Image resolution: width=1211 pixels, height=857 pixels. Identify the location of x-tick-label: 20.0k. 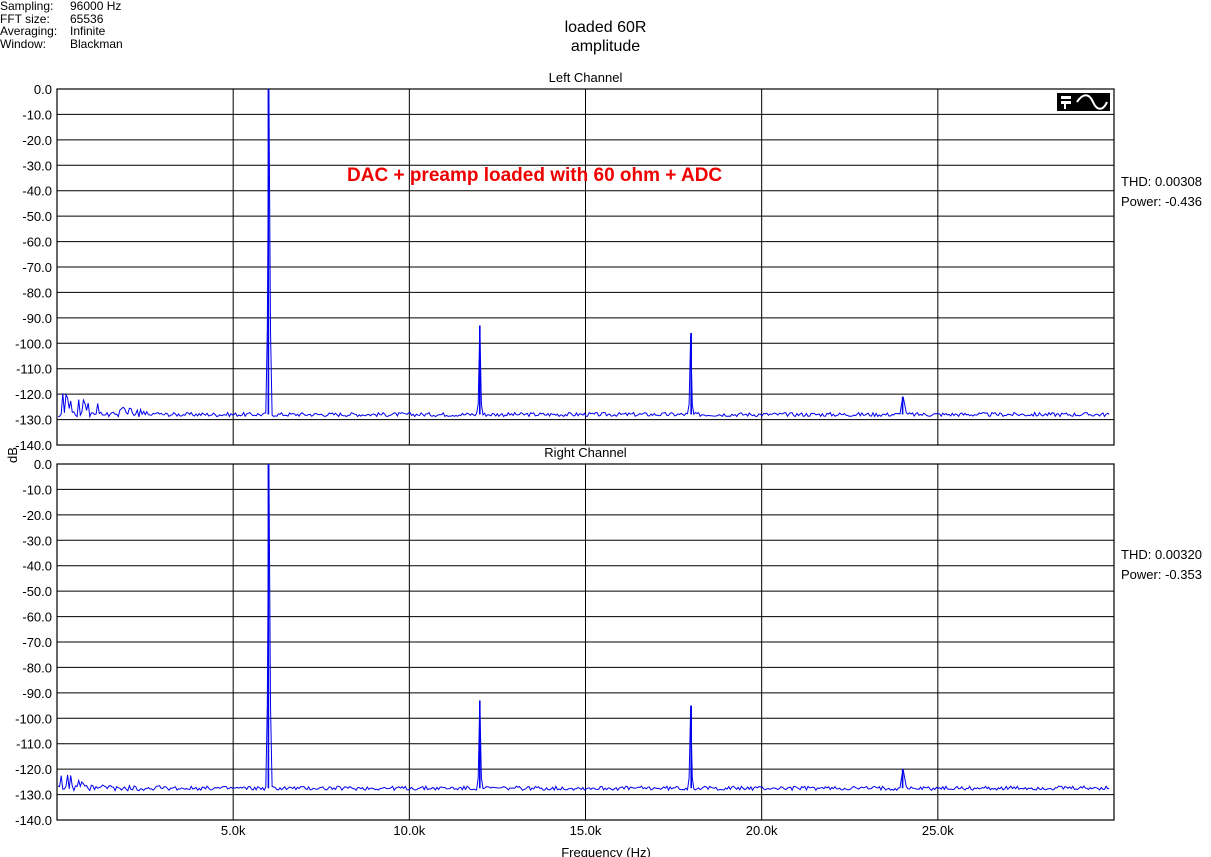
(762, 830).